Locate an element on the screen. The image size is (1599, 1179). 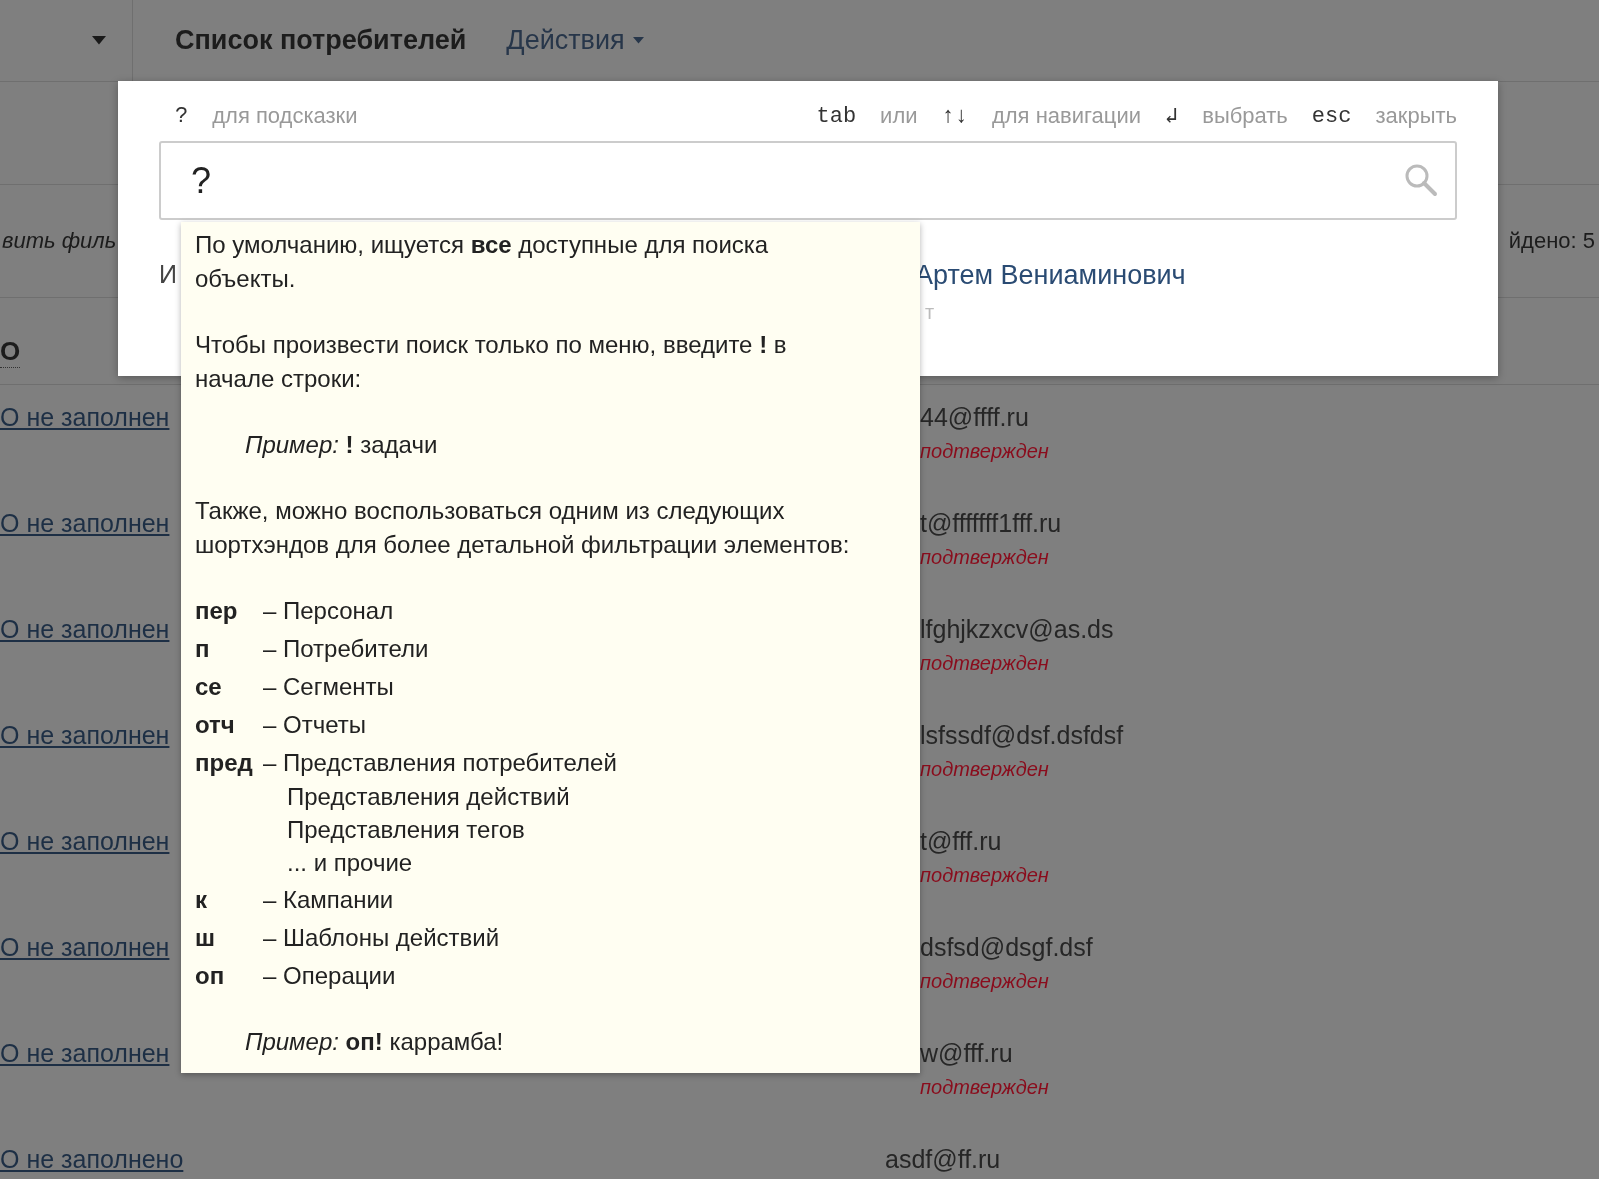
found-count: йдено: 5 is located at coordinates (1551, 241).